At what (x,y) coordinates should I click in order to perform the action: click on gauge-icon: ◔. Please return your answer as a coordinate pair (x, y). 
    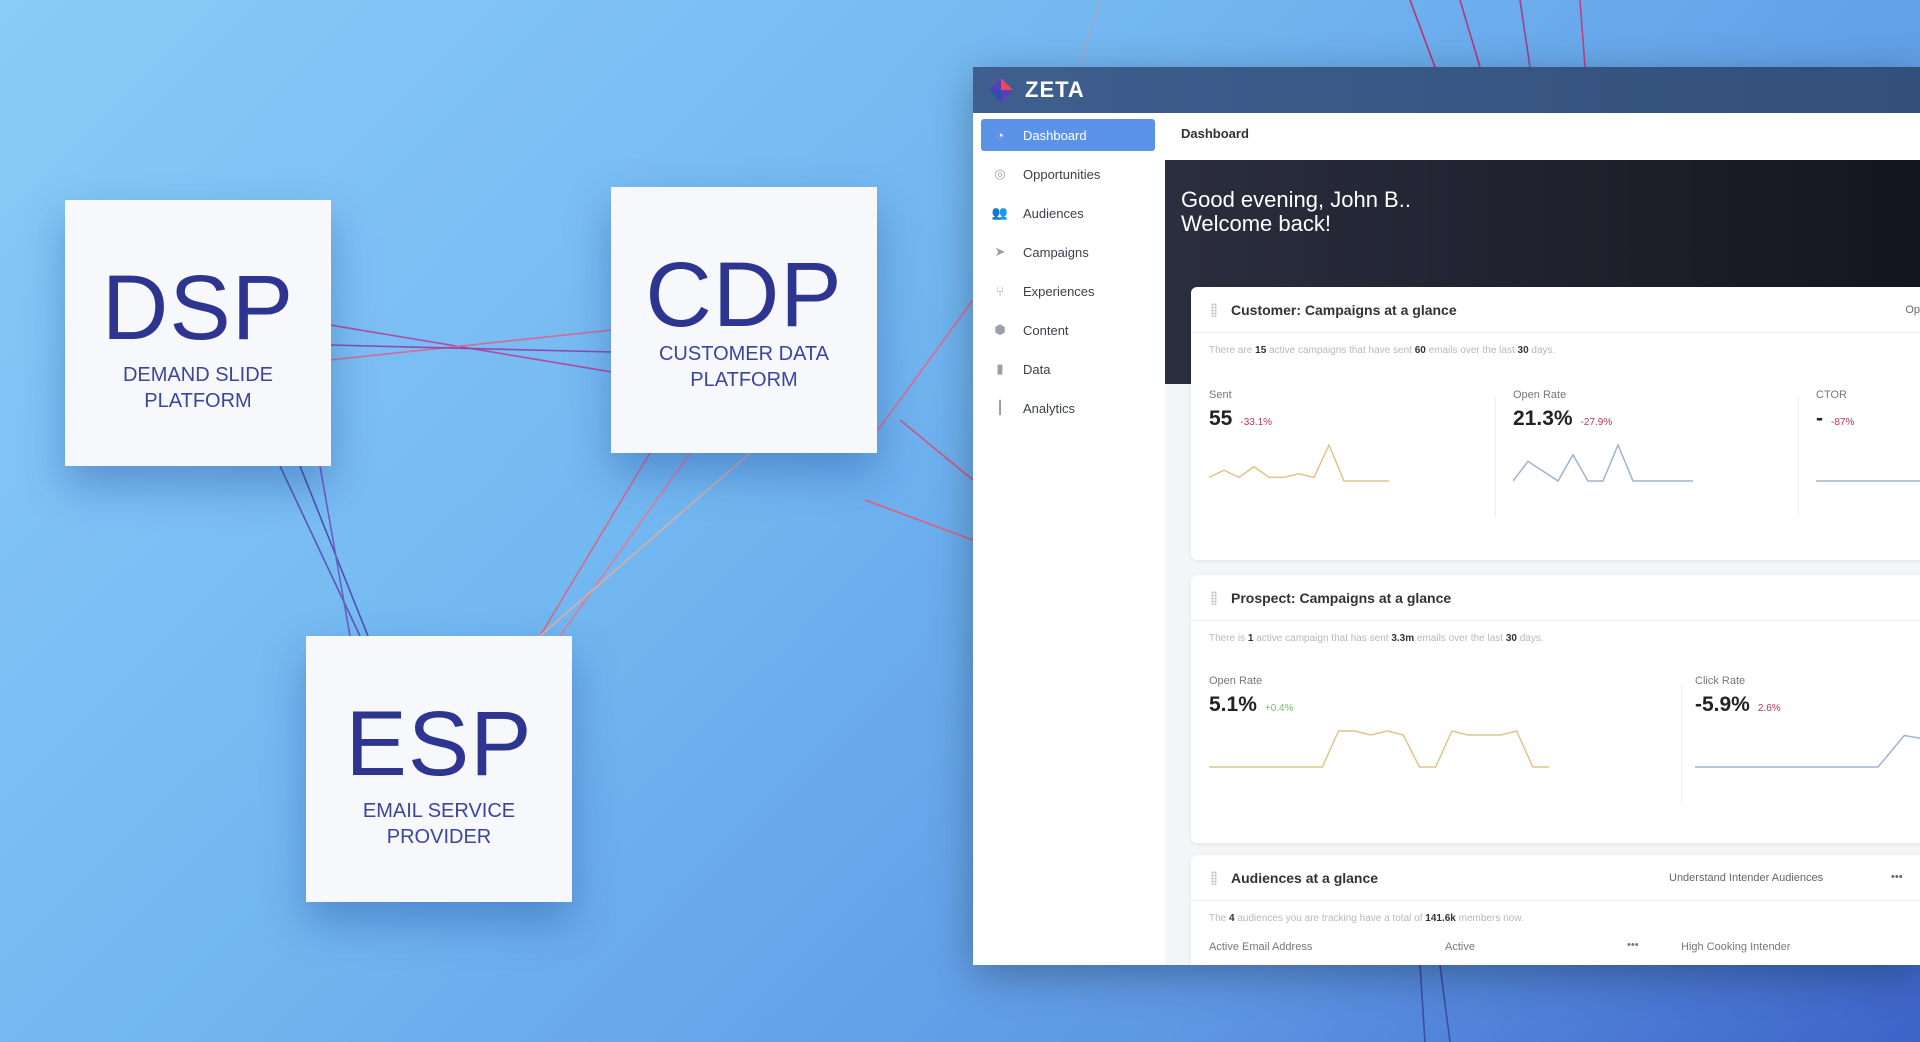
    Looking at the image, I should click on (1000, 135).